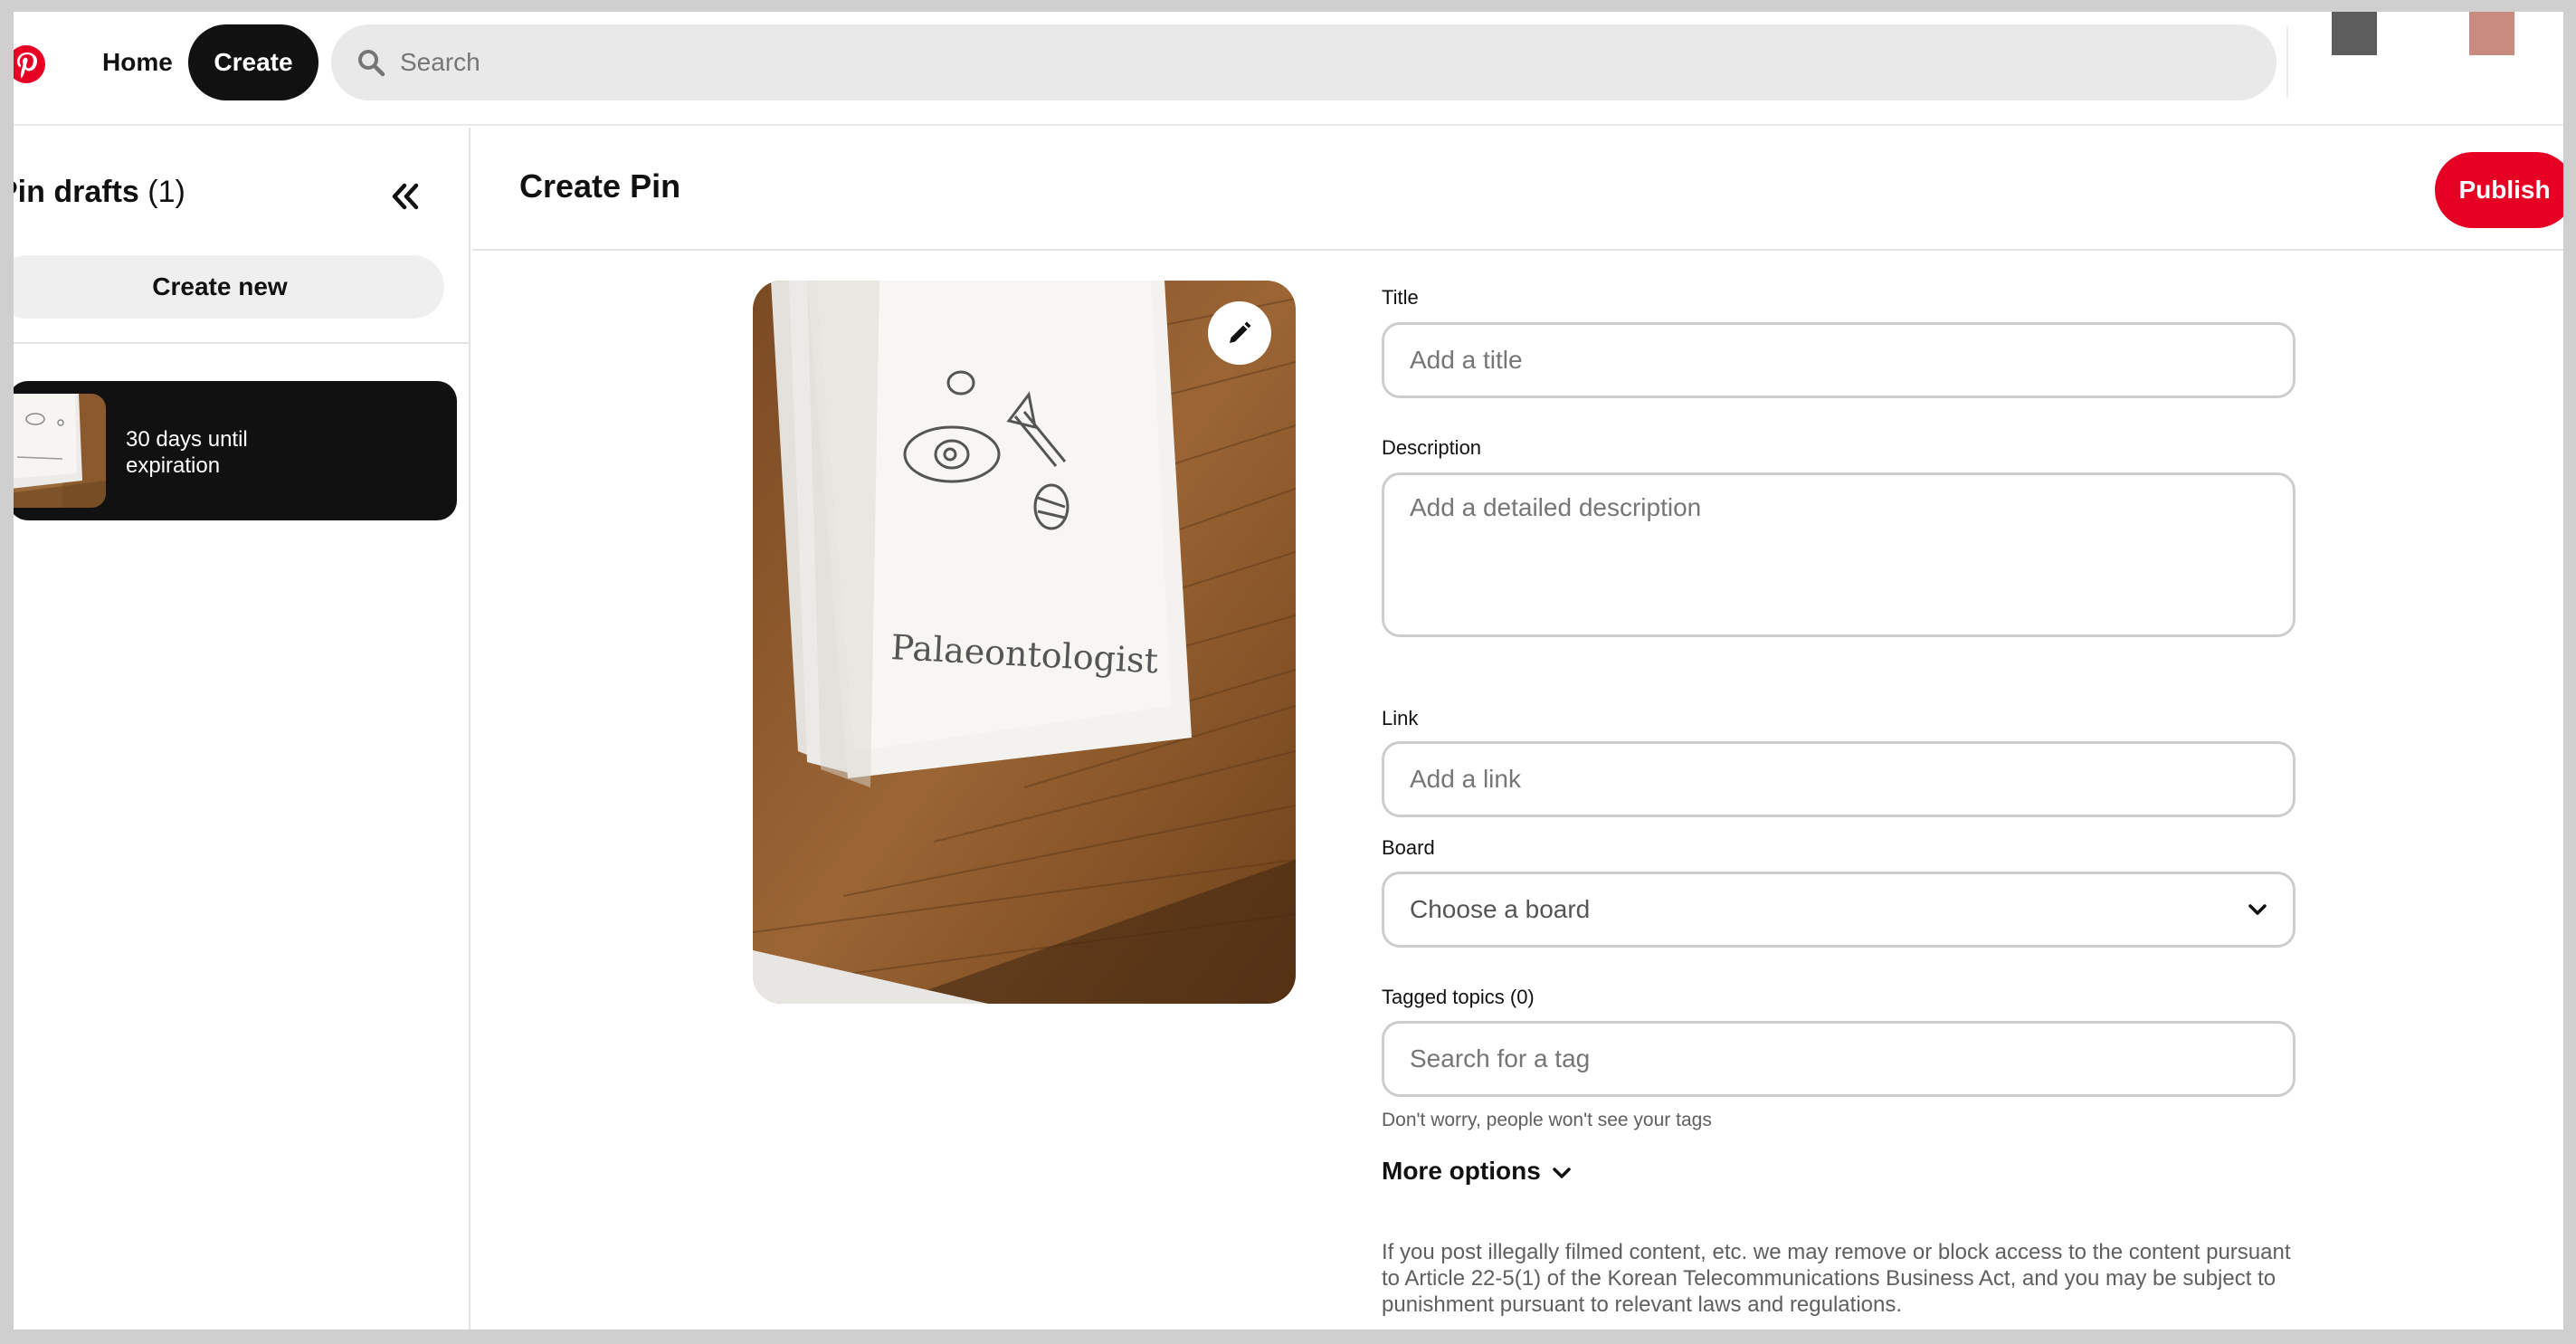 The image size is (2576, 1344). What do you see at coordinates (2491, 33) in the screenshot?
I see `avatar` at bounding box center [2491, 33].